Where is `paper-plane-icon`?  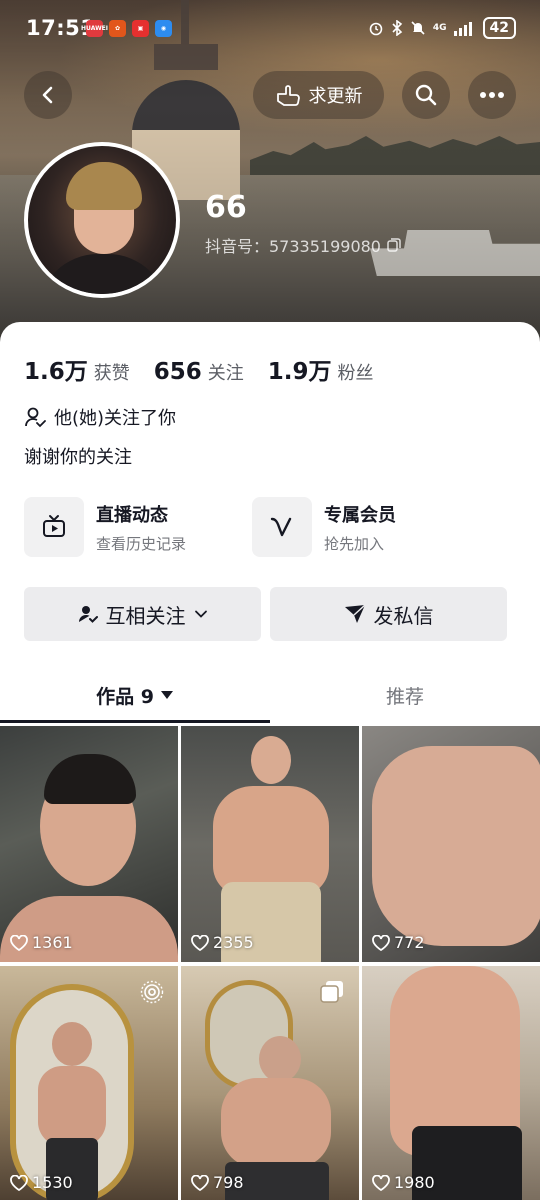
paper-plane-icon is located at coordinates (355, 613).